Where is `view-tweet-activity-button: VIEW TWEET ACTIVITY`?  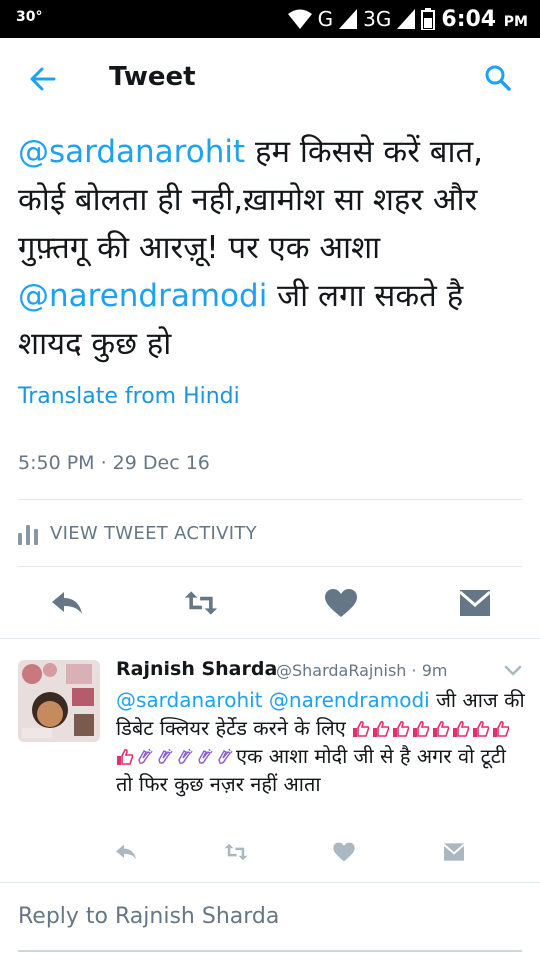
view-tweet-activity-button: VIEW TWEET ACTIVITY is located at coordinates (137, 533).